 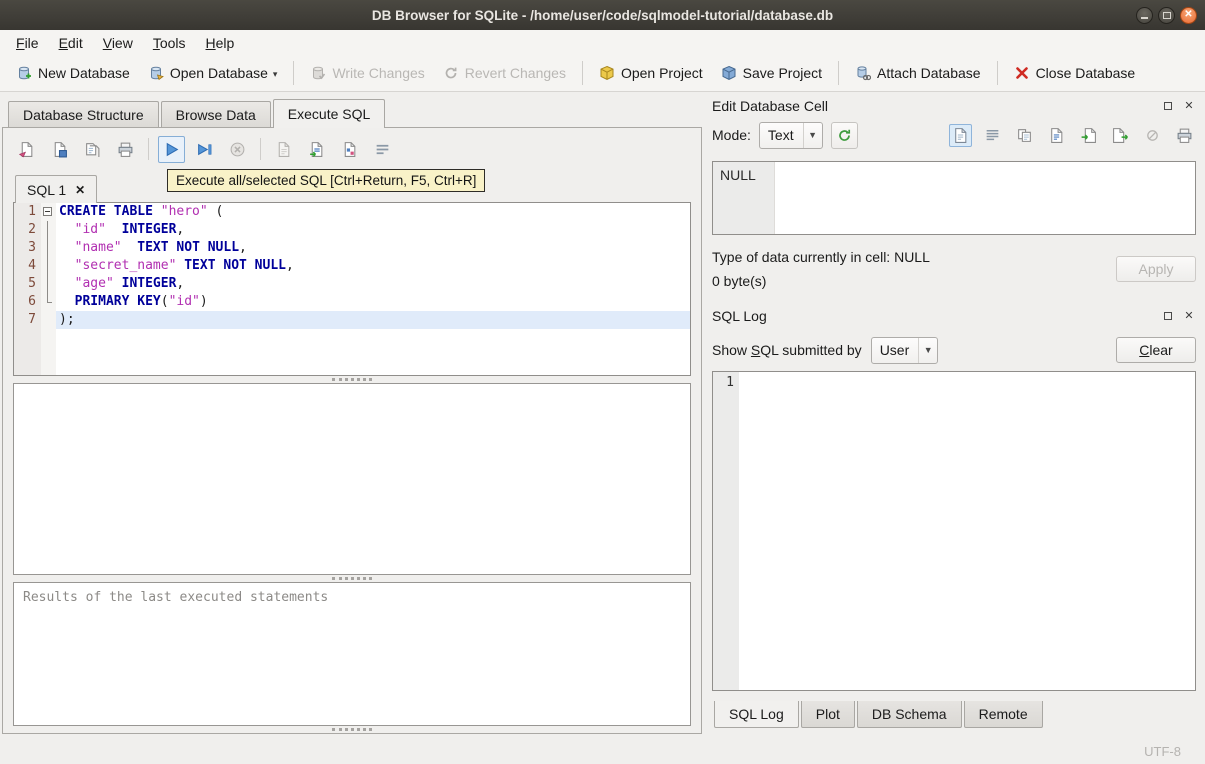 What do you see at coordinates (1156, 350) in the screenshot?
I see `clear-log-button: Clear` at bounding box center [1156, 350].